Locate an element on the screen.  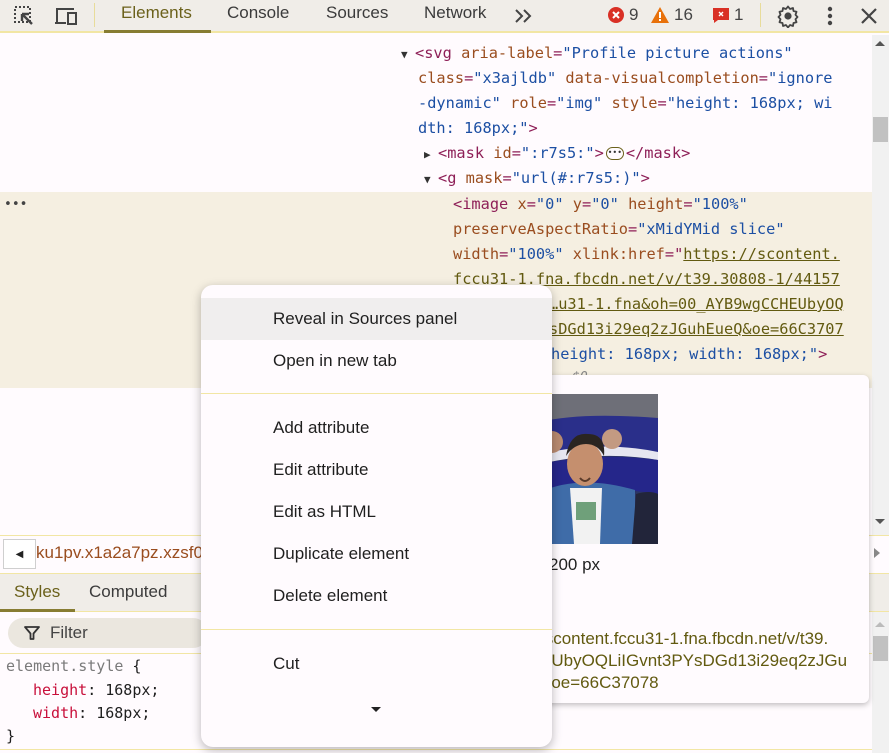
image-preview-thumbnail is located at coordinates (599, 469).